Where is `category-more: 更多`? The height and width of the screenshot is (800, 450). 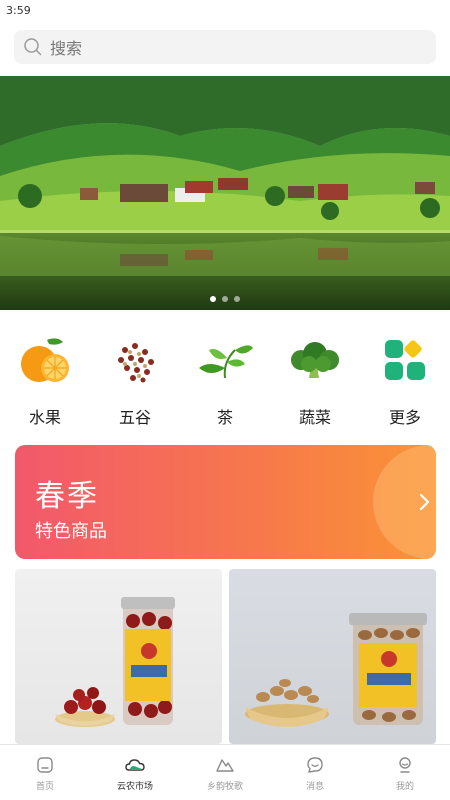
category-more: 更多 is located at coordinates (405, 380).